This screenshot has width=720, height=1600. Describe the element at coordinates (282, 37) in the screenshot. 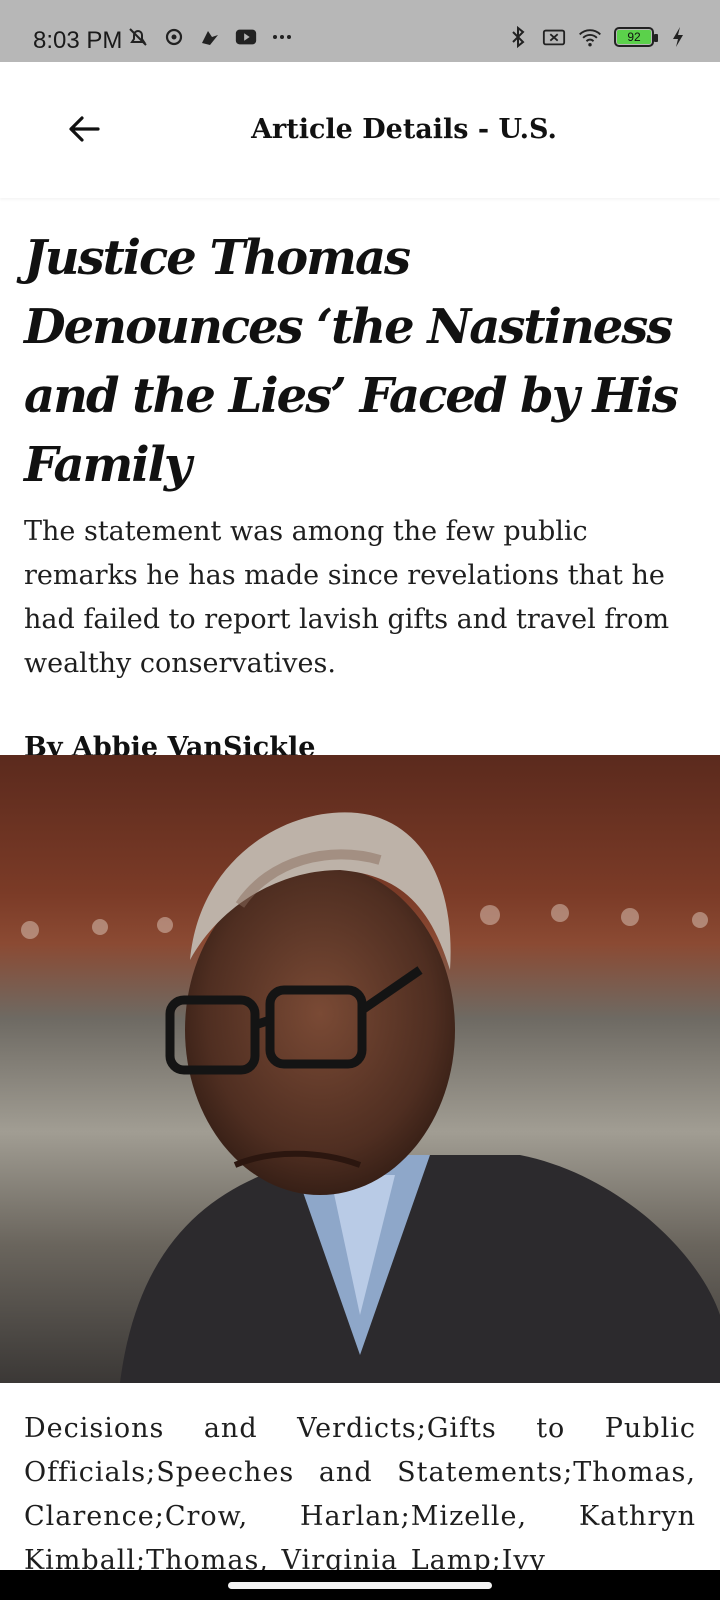

I see `more-dots-icon` at that location.